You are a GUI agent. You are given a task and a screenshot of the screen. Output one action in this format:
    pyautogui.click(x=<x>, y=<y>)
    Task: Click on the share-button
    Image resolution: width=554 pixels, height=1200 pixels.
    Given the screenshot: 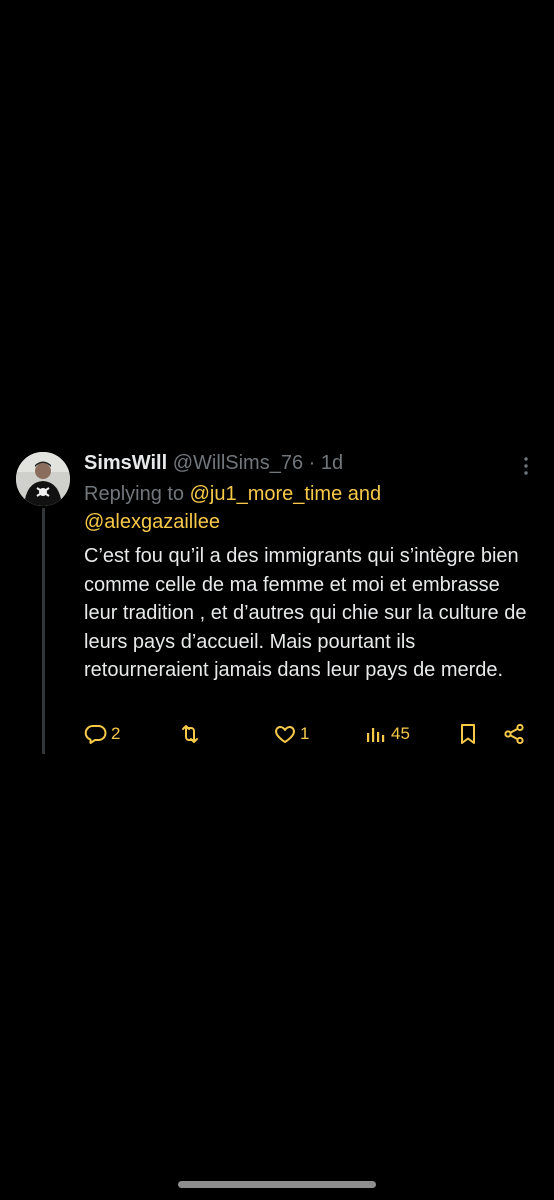 What is the action you would take?
    pyautogui.click(x=514, y=734)
    